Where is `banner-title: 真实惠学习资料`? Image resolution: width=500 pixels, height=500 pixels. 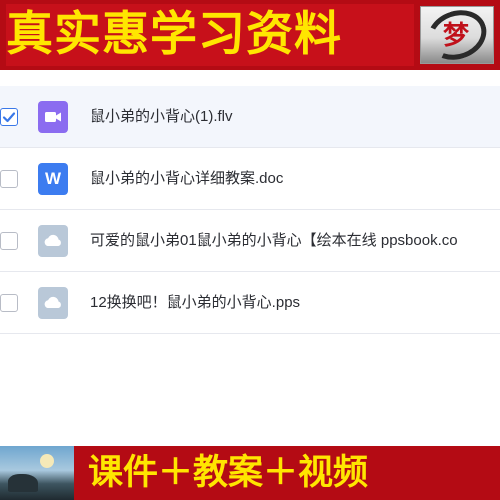 banner-title: 真实惠学习资料 is located at coordinates (210, 35).